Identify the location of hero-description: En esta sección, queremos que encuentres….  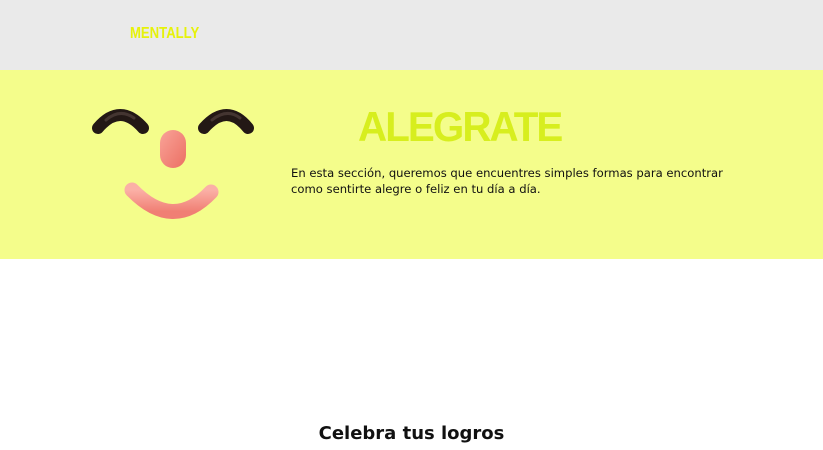
(507, 181).